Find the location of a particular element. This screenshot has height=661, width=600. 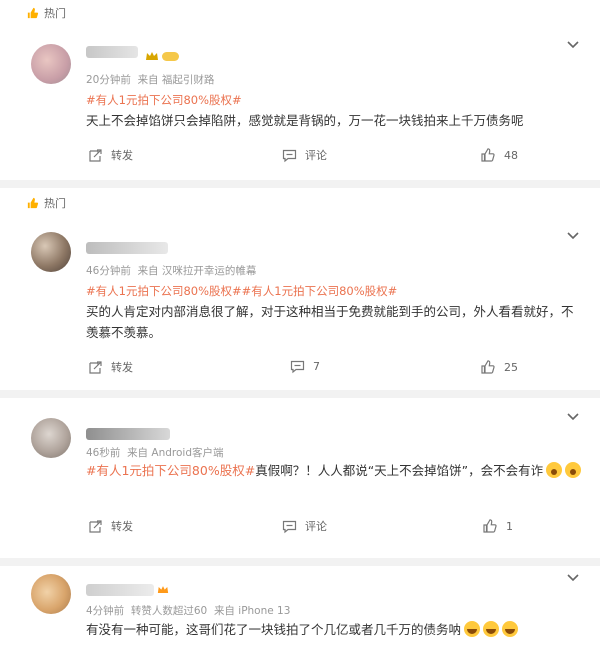

like-button: 25 is located at coordinates (499, 367).